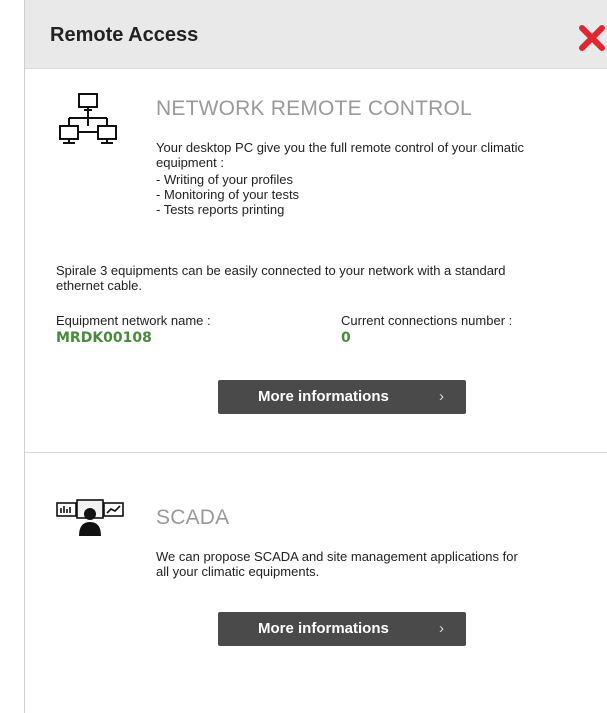  What do you see at coordinates (346, 338) in the screenshot?
I see `connections-value: 0` at bounding box center [346, 338].